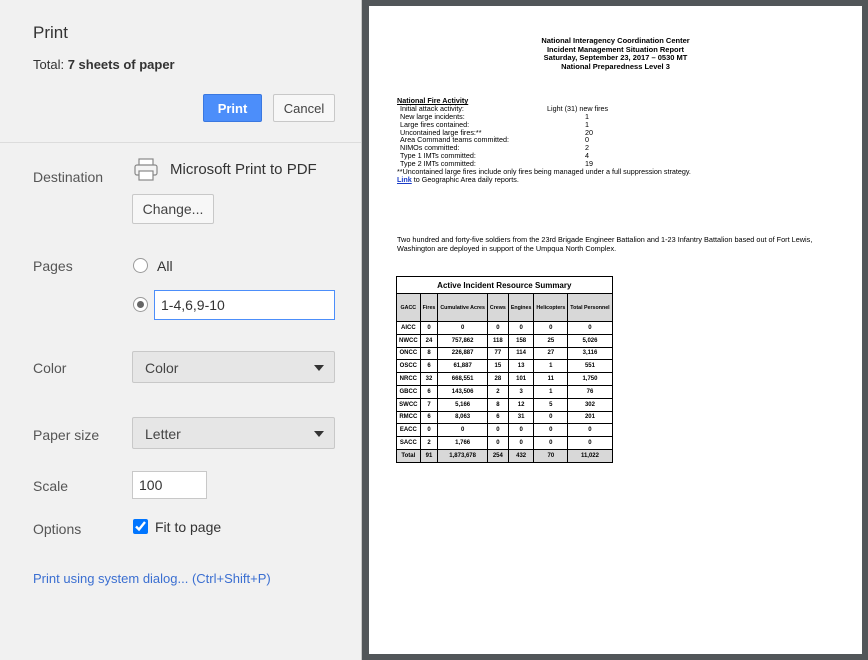 This screenshot has height=660, width=868. What do you see at coordinates (408, 366) in the screenshot?
I see `table-cell: OSCC` at bounding box center [408, 366].